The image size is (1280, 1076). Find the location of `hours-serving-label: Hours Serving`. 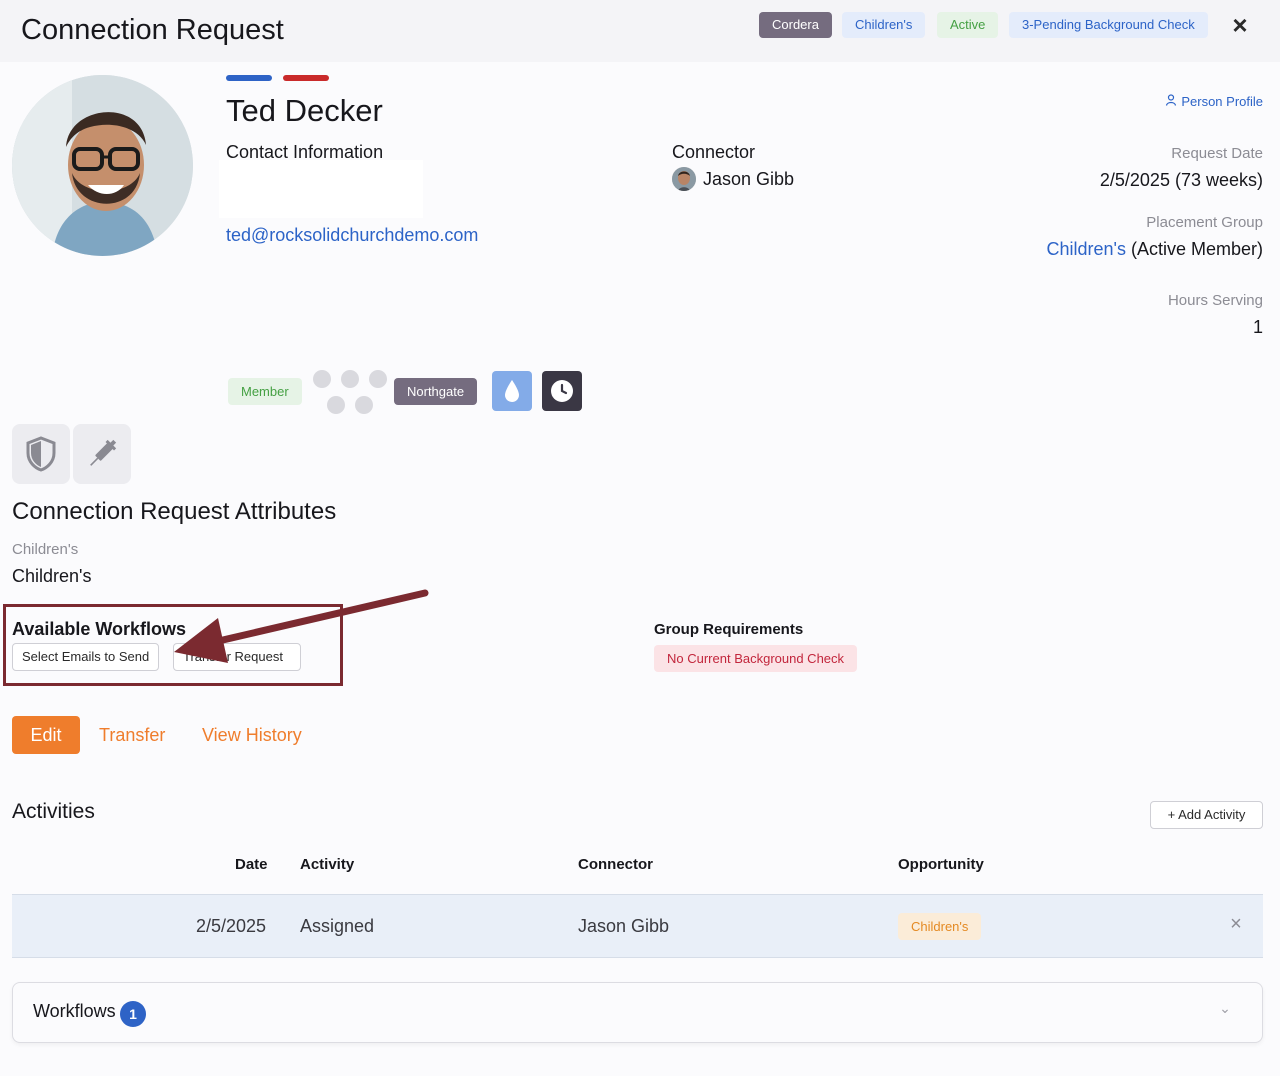

hours-serving-label: Hours Serving is located at coordinates (1215, 300).